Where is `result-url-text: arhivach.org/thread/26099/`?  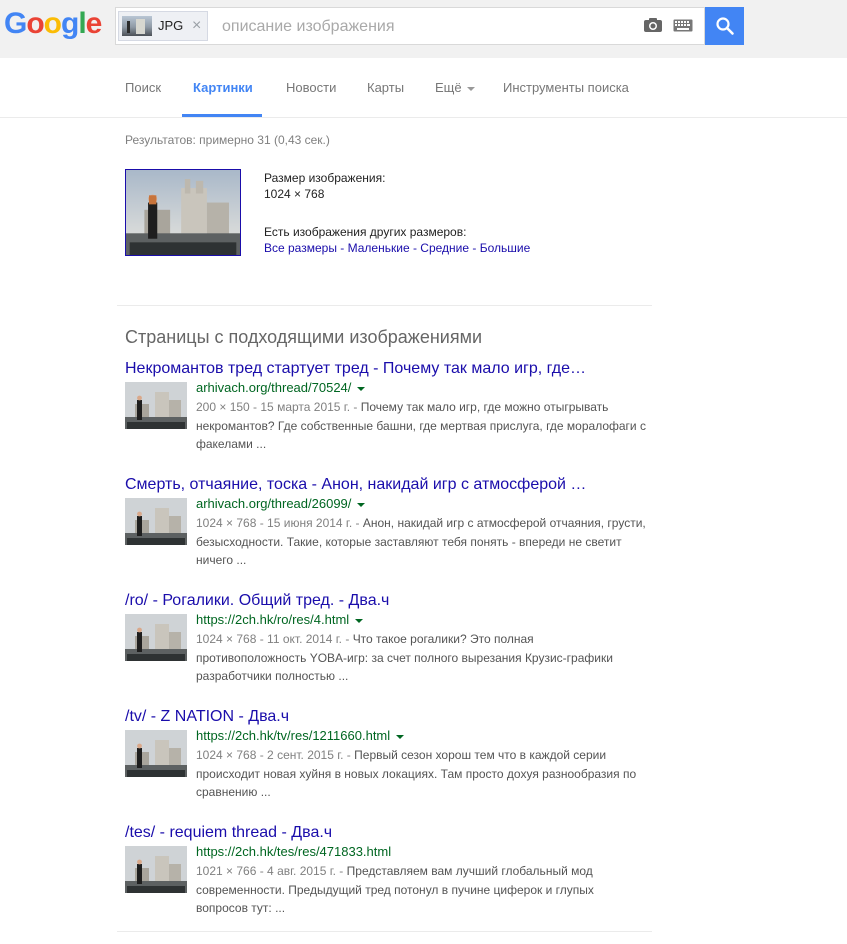
result-url-text: arhivach.org/thread/26099/ is located at coordinates (274, 503).